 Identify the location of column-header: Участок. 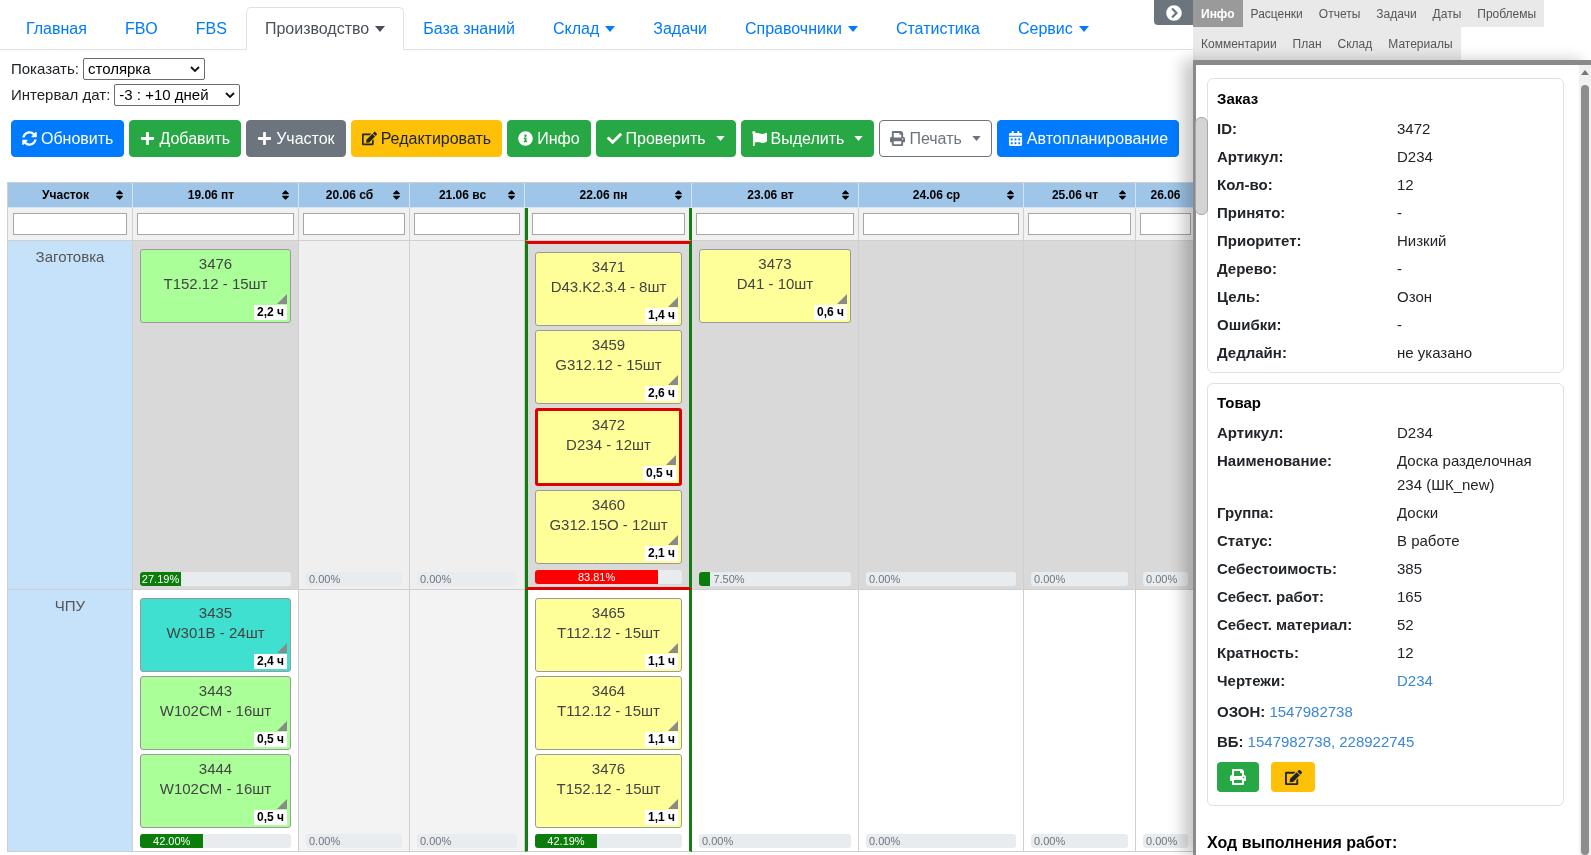
(70, 195).